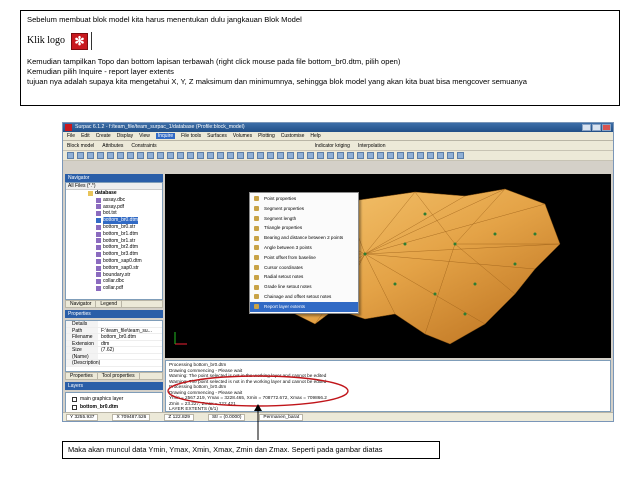  What do you see at coordinates (304, 228) in the screenshot?
I see `menu-item-triangle-properties: Triangle properties` at bounding box center [304, 228].